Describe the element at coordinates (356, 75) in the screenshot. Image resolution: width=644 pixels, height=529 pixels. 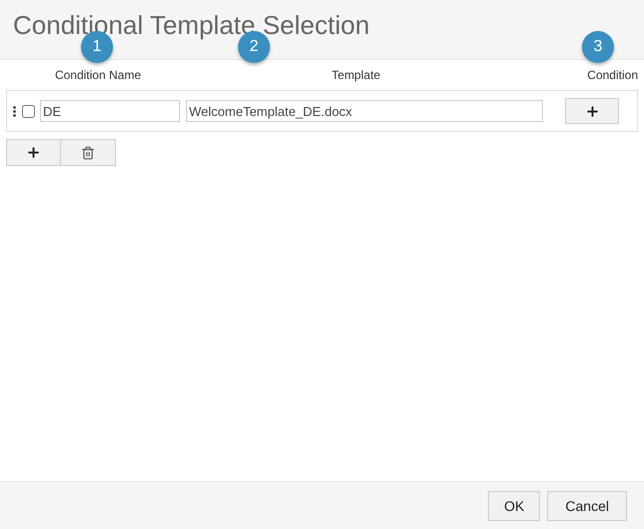
I see `column-header: Template` at that location.